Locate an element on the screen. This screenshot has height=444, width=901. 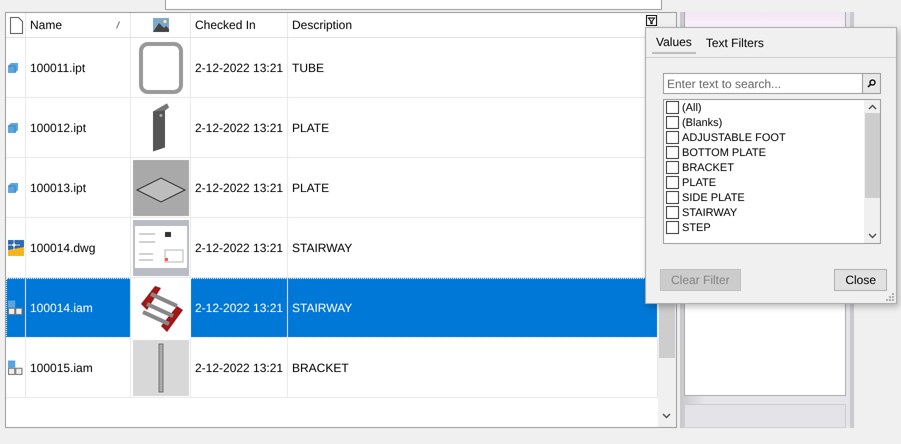
value-label: (Blanks) is located at coordinates (702, 122).